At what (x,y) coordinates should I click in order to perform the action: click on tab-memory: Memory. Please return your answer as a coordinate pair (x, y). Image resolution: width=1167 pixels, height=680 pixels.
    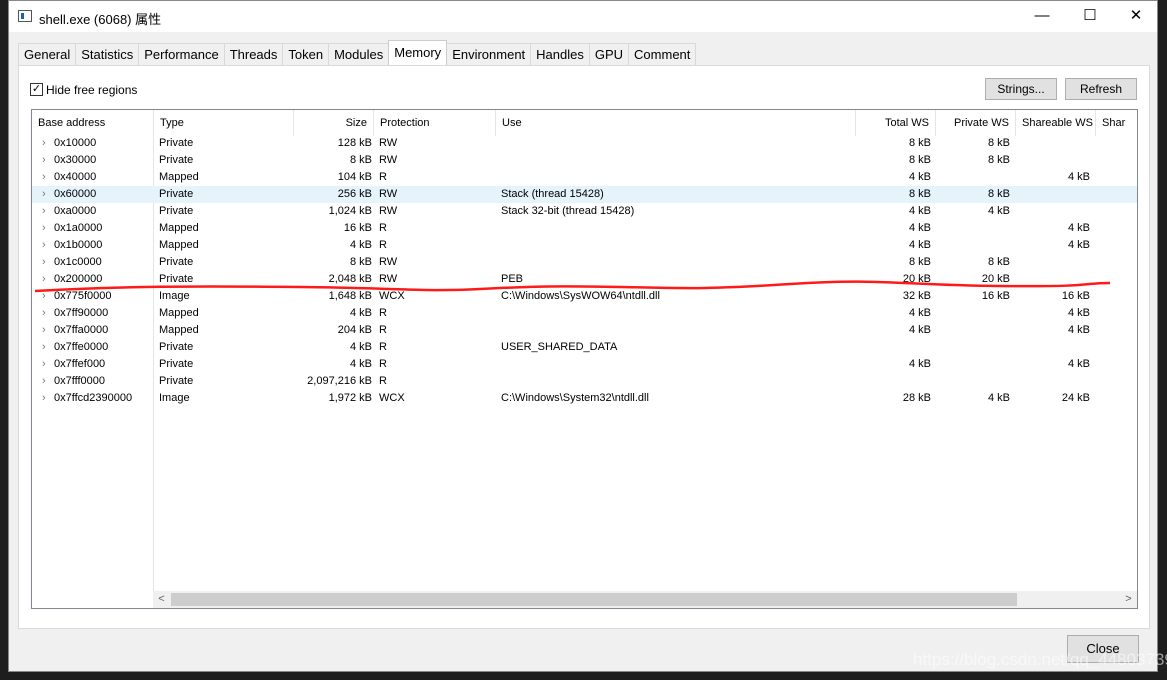
    Looking at the image, I should click on (418, 52).